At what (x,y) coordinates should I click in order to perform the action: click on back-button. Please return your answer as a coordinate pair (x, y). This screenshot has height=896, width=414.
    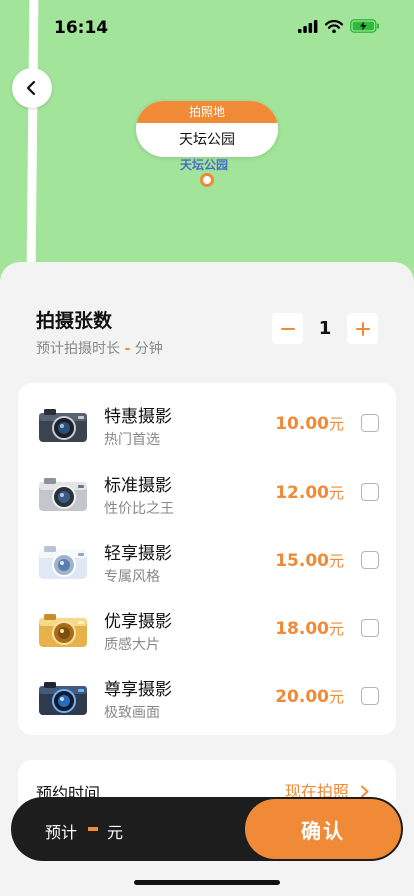
    Looking at the image, I should click on (32, 88).